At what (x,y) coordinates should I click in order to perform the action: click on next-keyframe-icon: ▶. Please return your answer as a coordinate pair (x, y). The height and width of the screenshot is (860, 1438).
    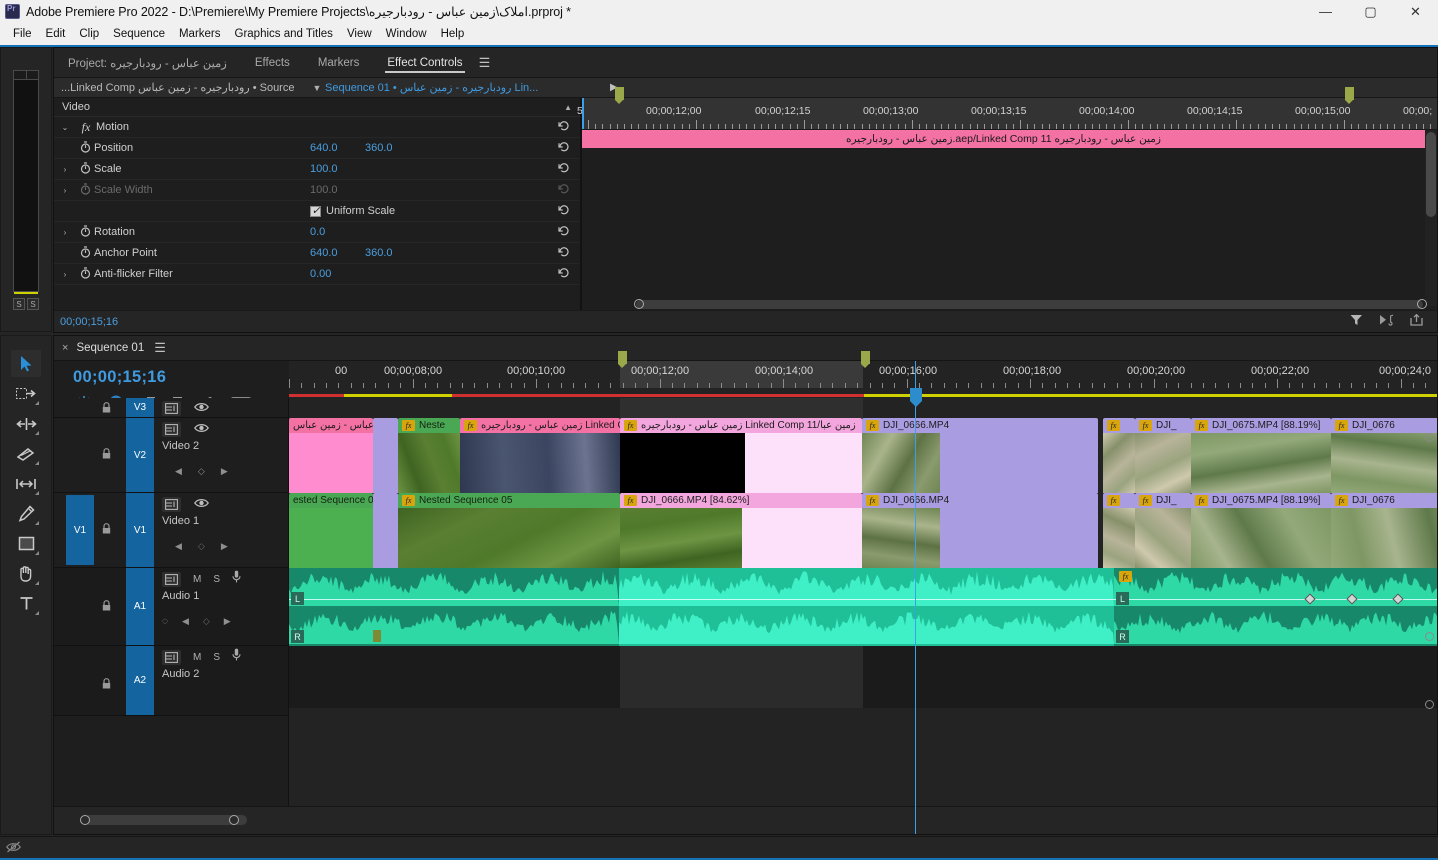
    Looking at the image, I should click on (227, 621).